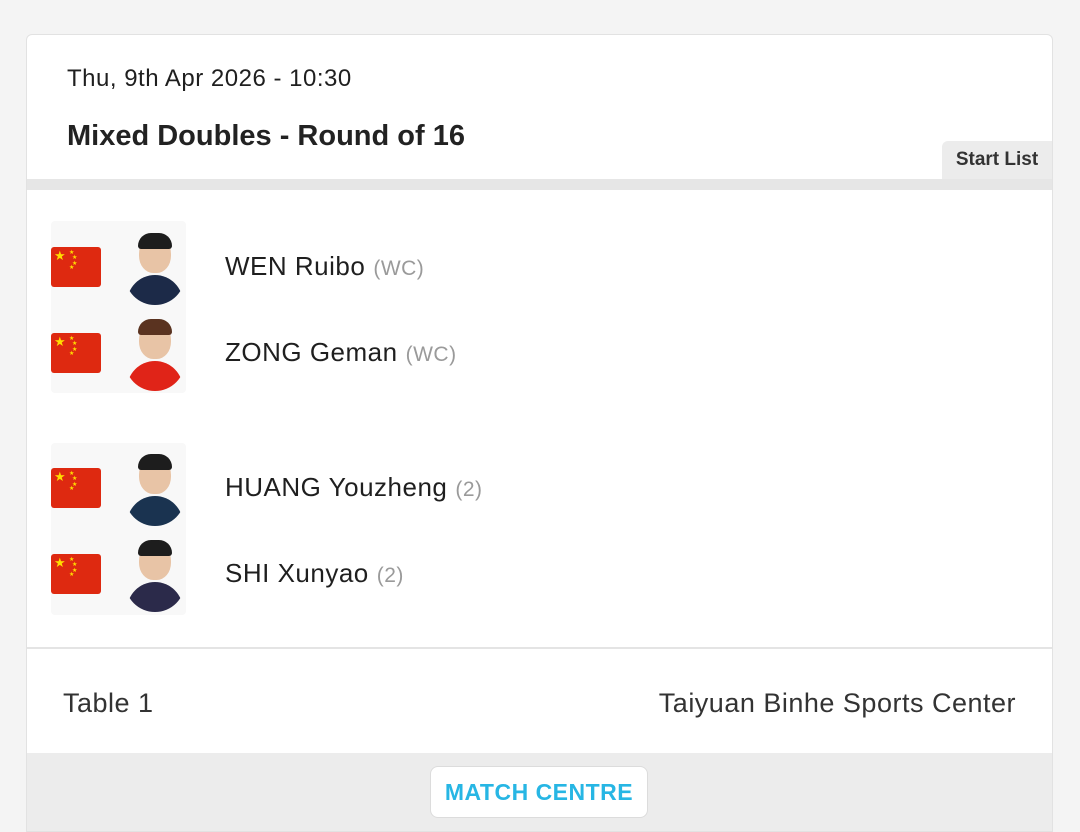  What do you see at coordinates (837, 703) in the screenshot?
I see `venue-label: Taiyuan Binhe Sports Center` at bounding box center [837, 703].